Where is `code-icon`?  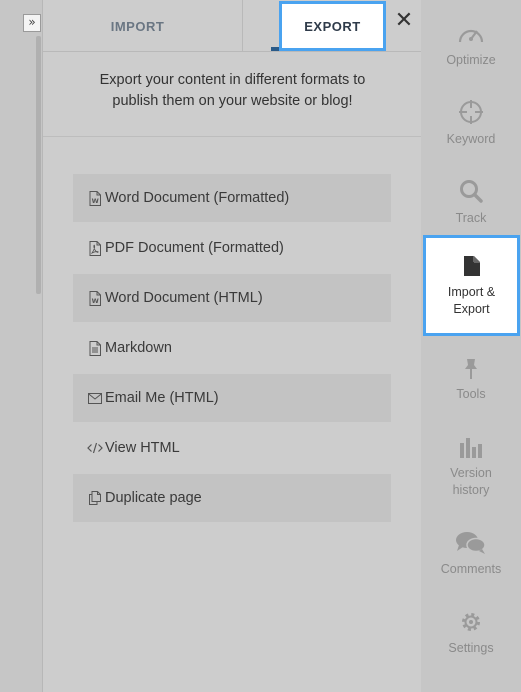
code-icon is located at coordinates (95, 448).